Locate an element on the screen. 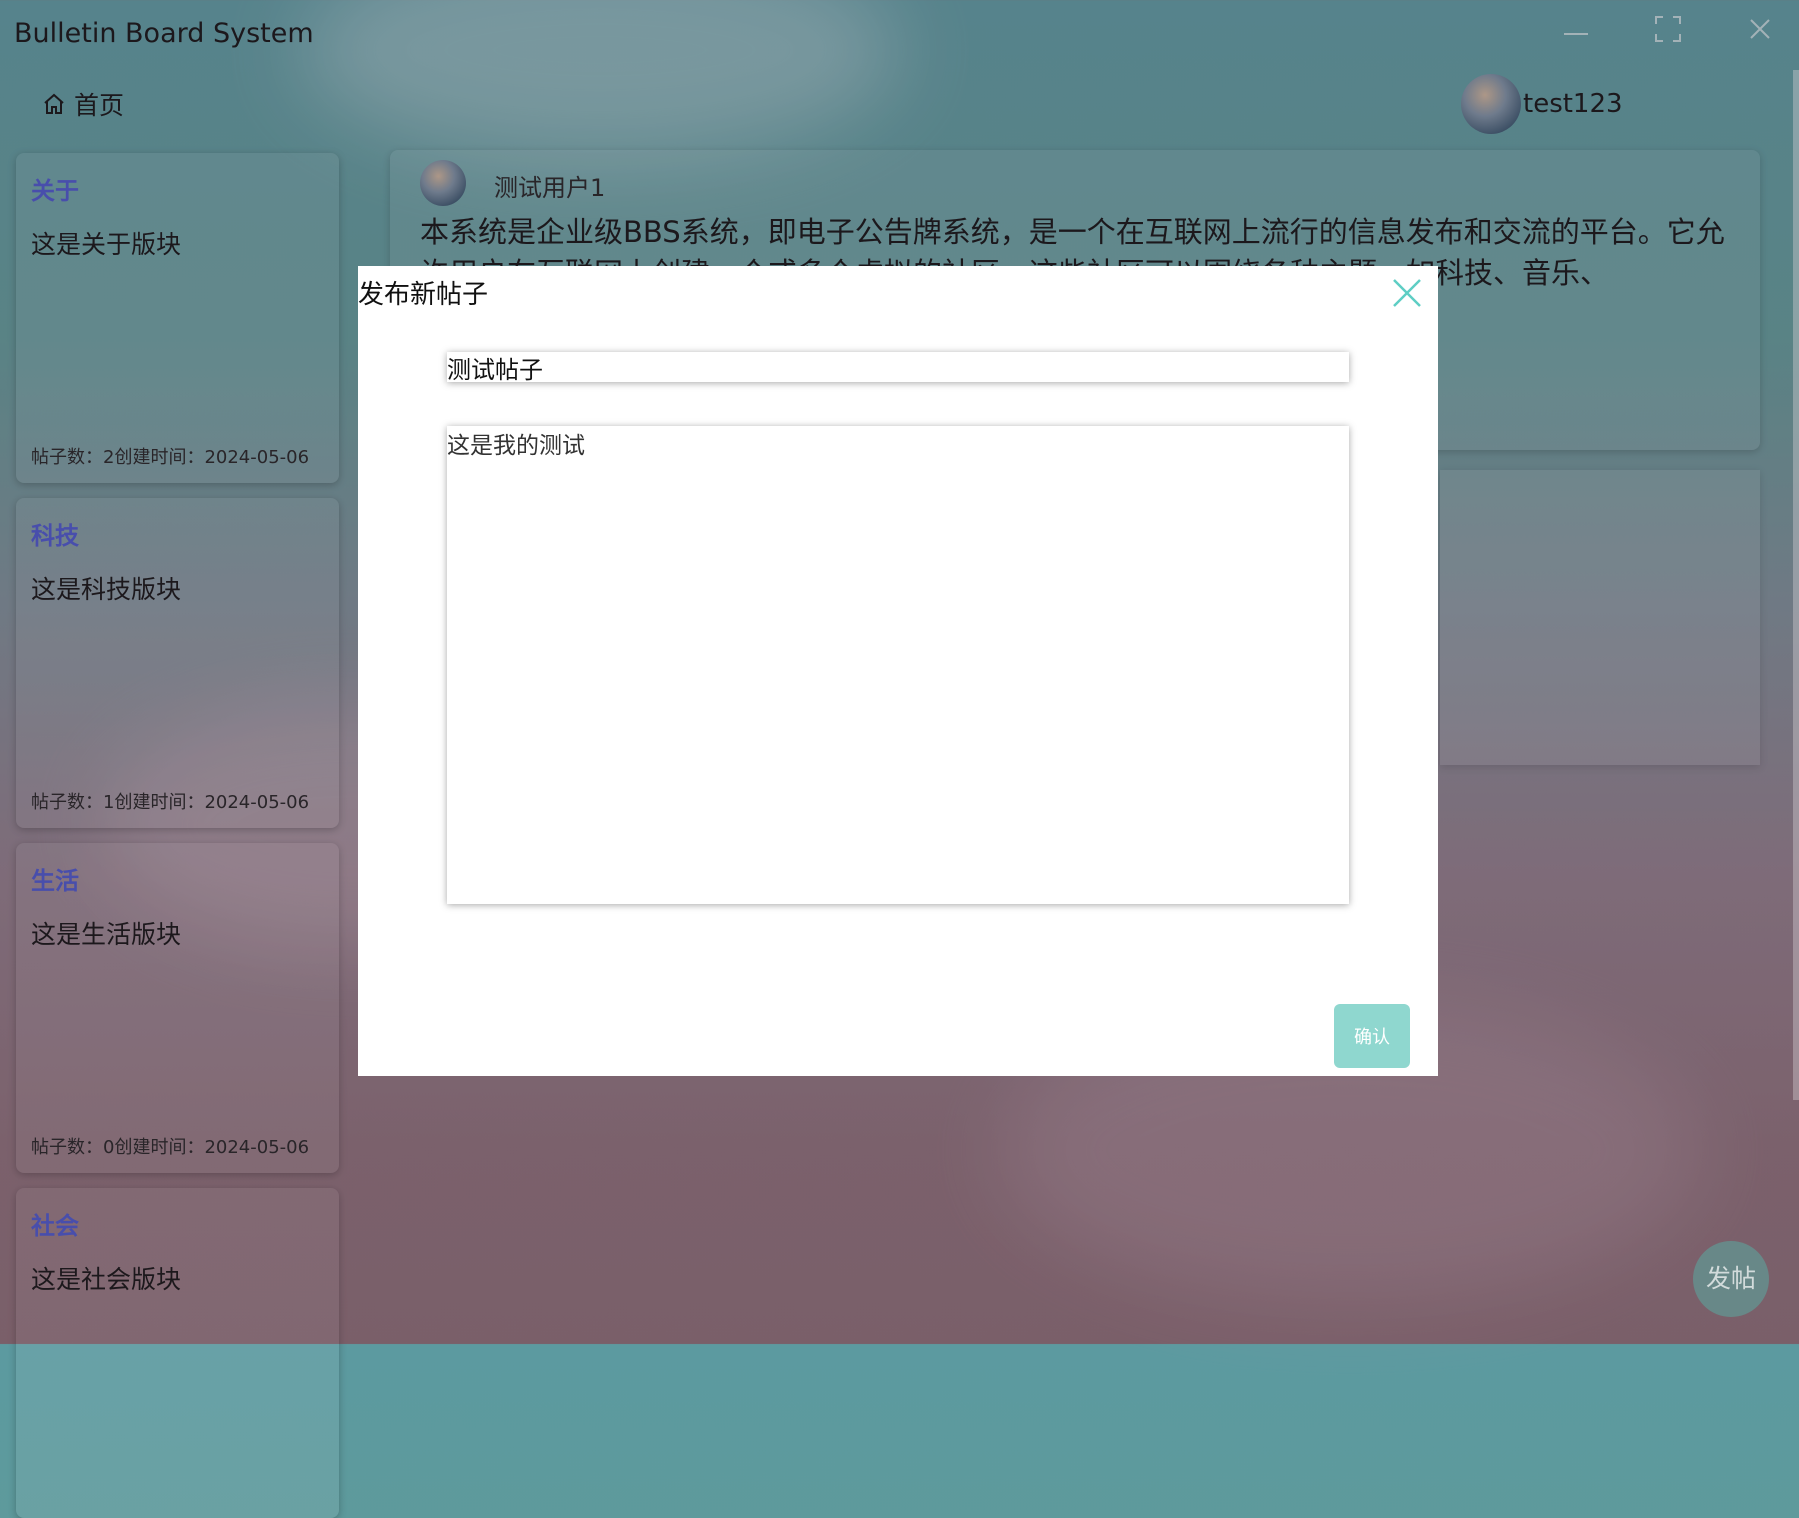 The image size is (1799, 1518). confirm-button: 确认 is located at coordinates (1372, 1036).